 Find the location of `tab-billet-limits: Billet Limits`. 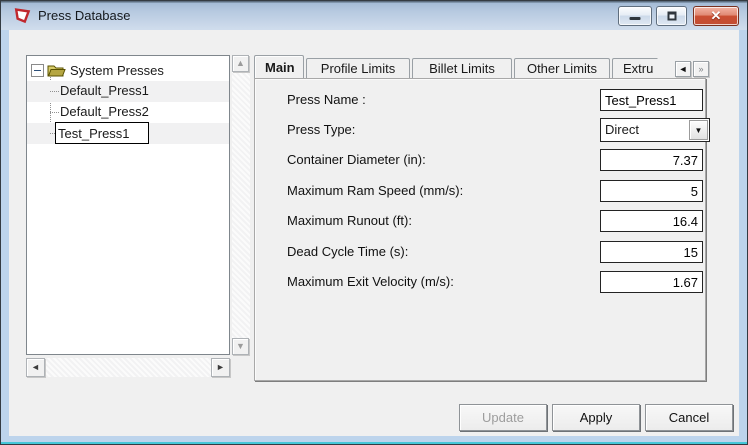

tab-billet-limits: Billet Limits is located at coordinates (462, 68).